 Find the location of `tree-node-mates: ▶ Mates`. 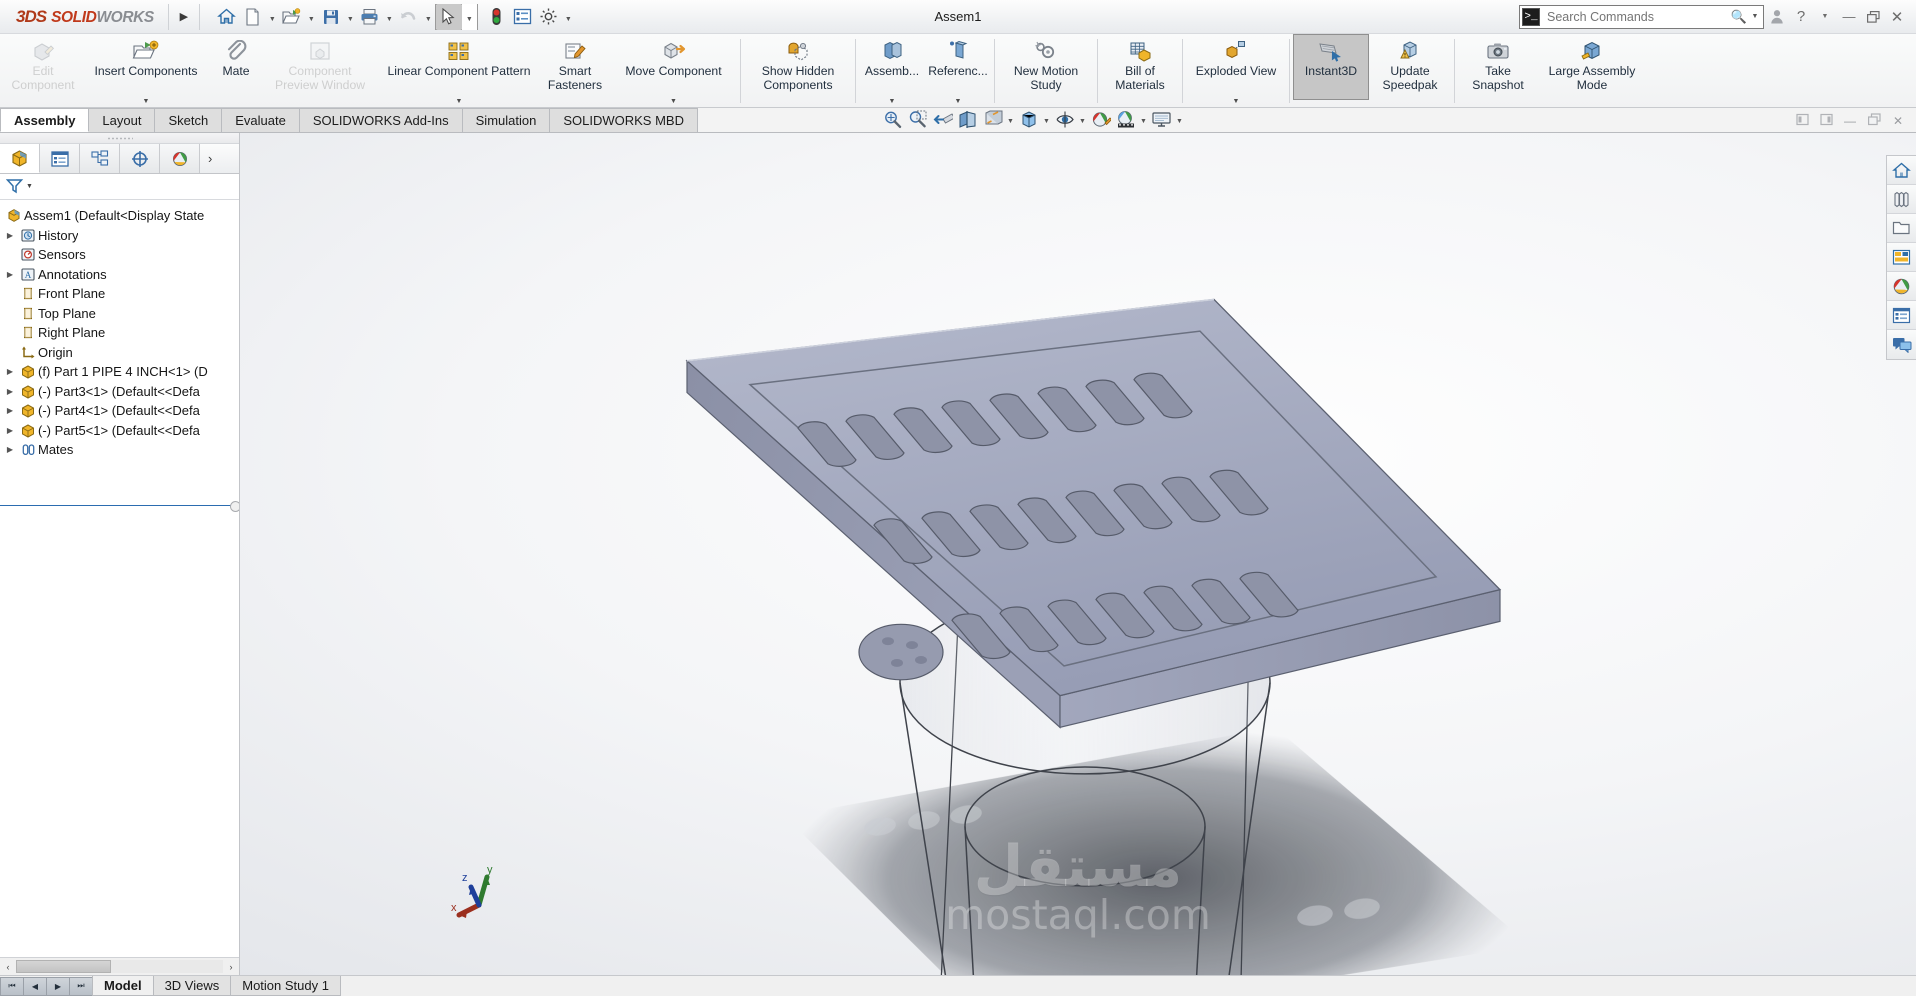

tree-node-mates: ▶ Mates is located at coordinates (119, 450).